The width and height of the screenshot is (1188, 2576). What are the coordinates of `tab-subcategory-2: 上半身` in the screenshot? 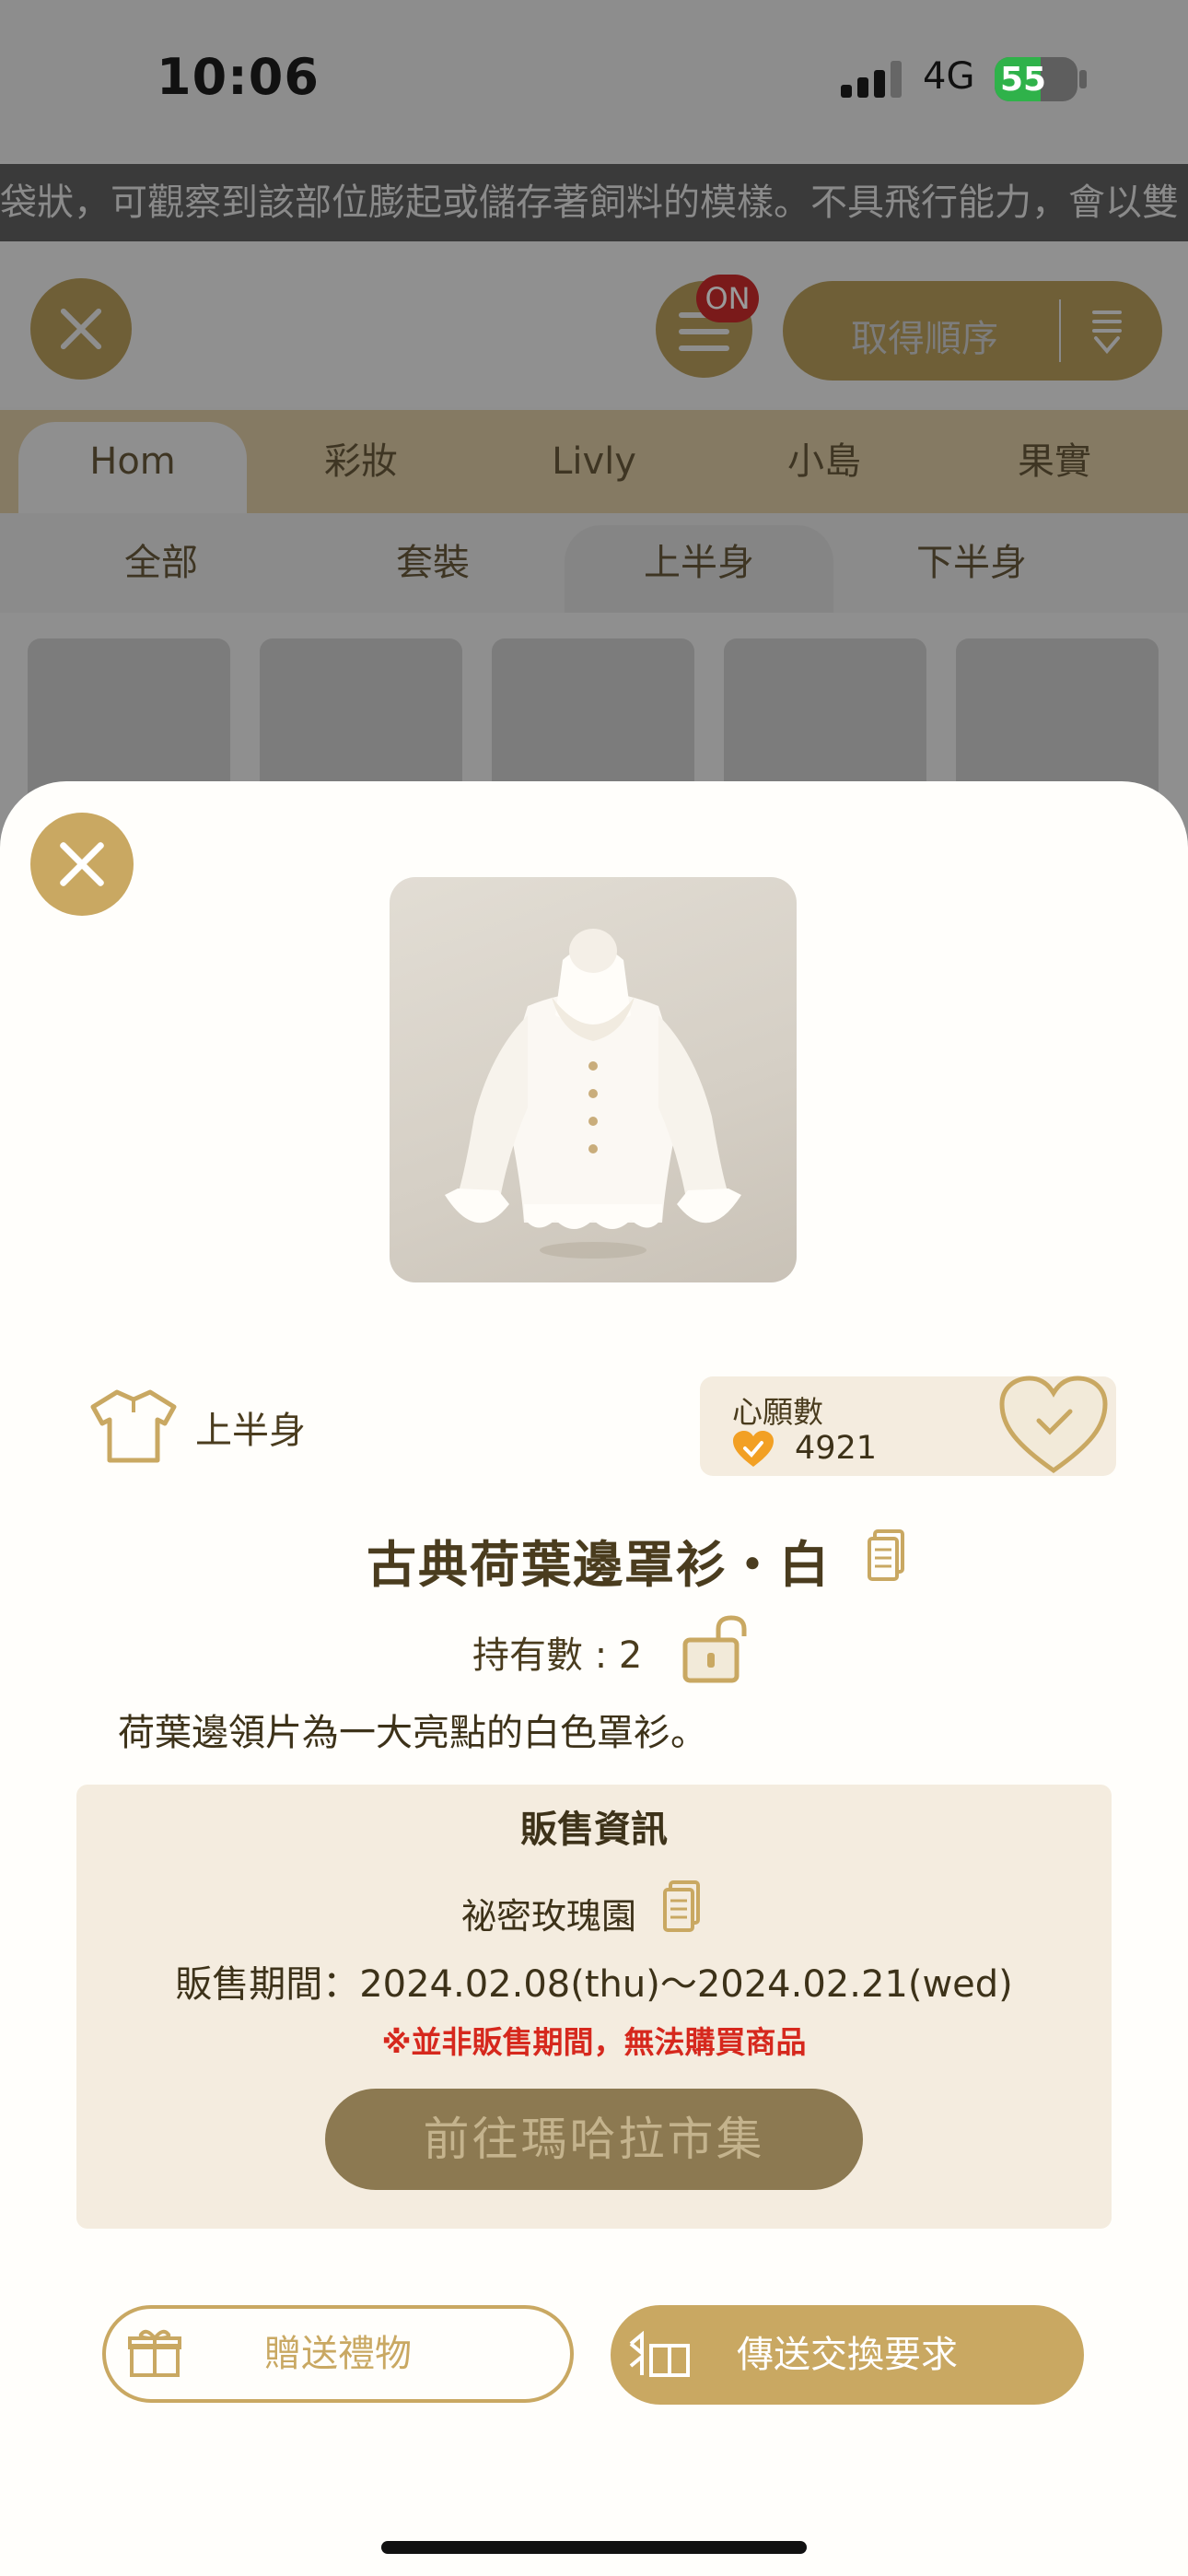 It's located at (699, 563).